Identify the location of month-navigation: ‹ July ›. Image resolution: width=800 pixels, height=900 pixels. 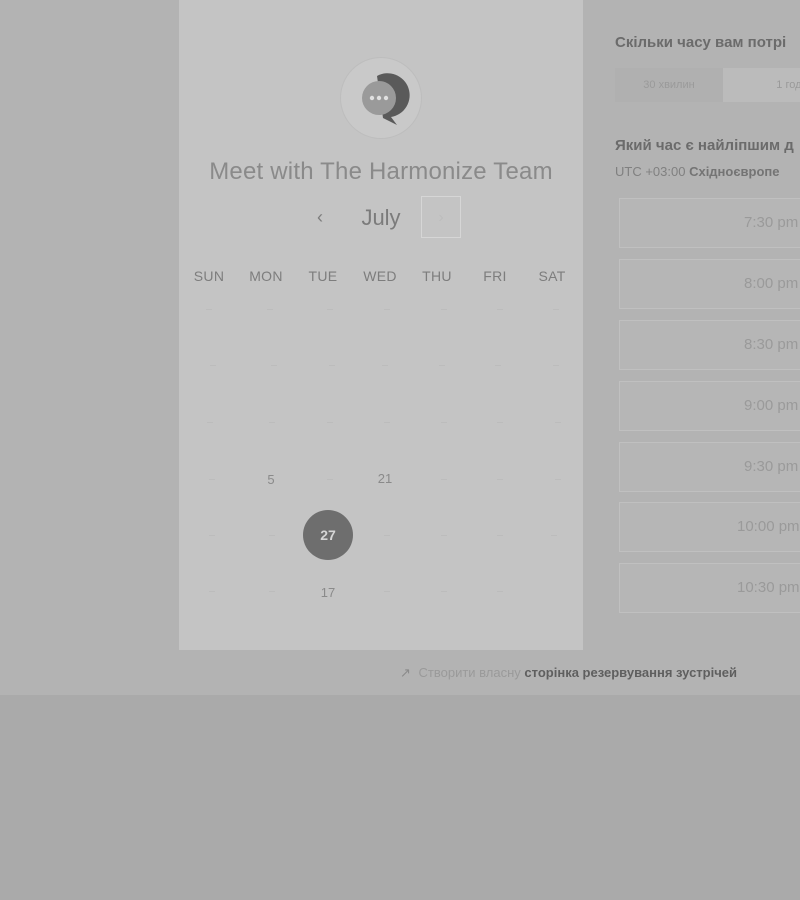
(381, 218).